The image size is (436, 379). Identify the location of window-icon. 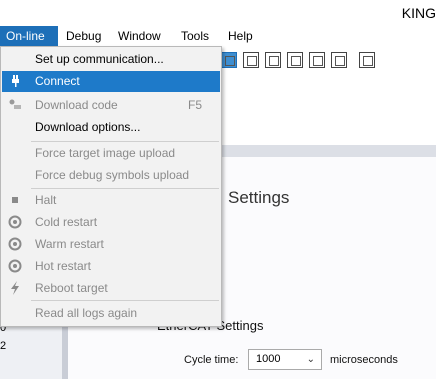
(252, 61).